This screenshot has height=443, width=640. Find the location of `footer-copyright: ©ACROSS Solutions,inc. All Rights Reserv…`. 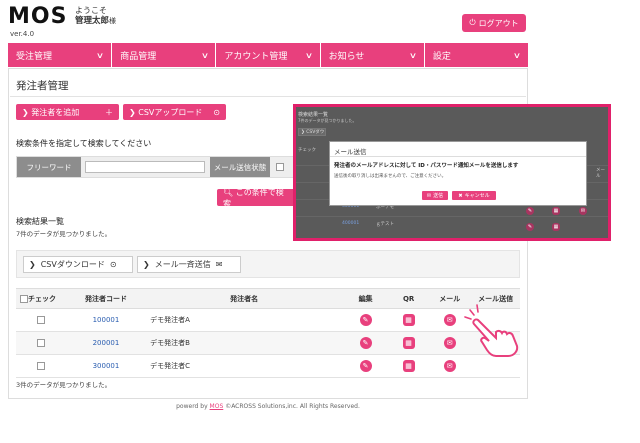

footer-copyright: ©ACROSS Solutions,inc. All Rights Reserv… is located at coordinates (292, 406).